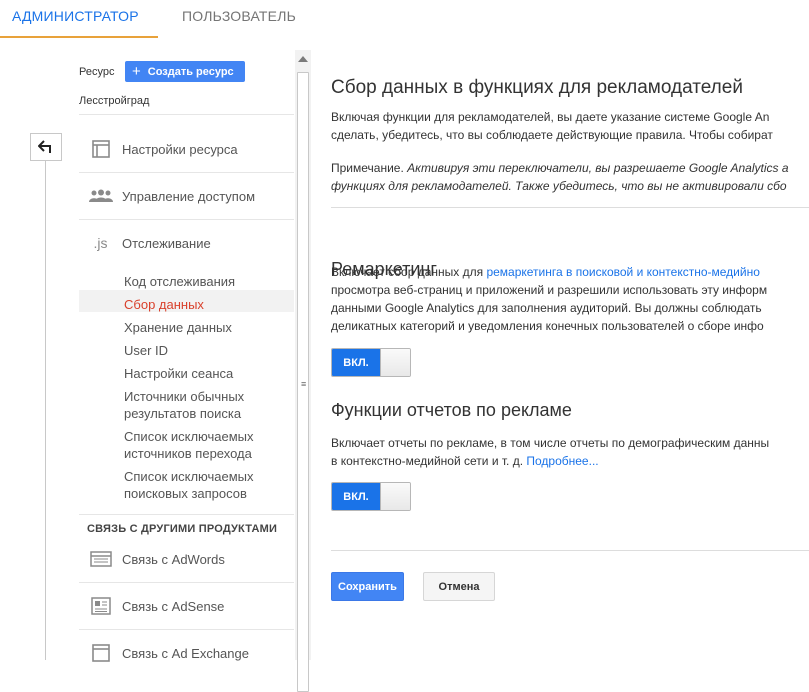 This screenshot has height=692, width=809. Describe the element at coordinates (239, 19) in the screenshot. I see `tab-user: ПОЛЬЗОВАТЕЛЬ` at that location.